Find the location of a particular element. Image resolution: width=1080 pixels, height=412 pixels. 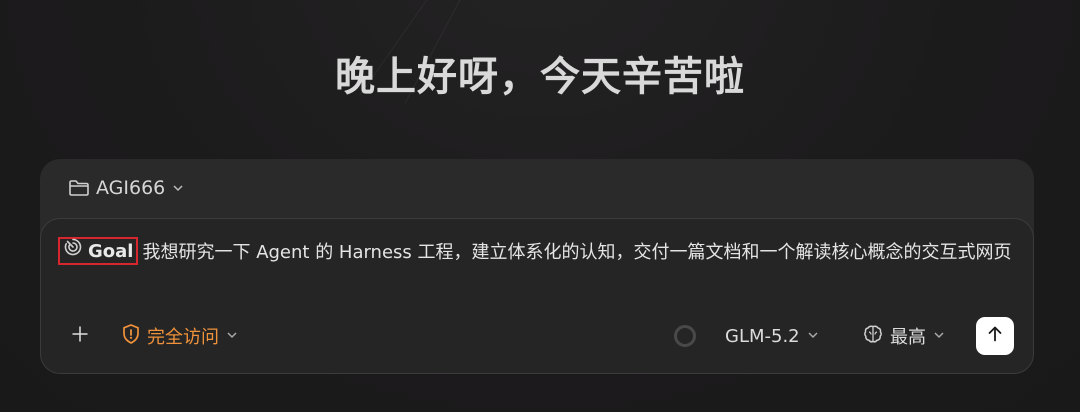

context-usage-indicator is located at coordinates (685, 336).